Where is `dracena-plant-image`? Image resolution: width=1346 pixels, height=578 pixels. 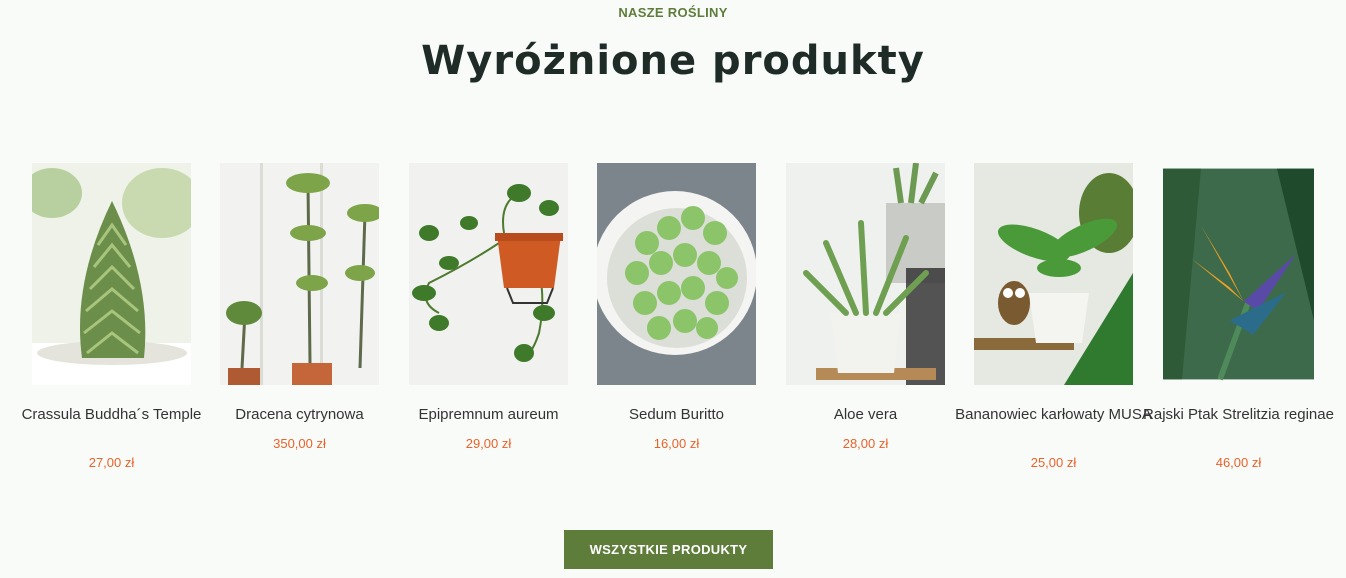 dracena-plant-image is located at coordinates (299, 274).